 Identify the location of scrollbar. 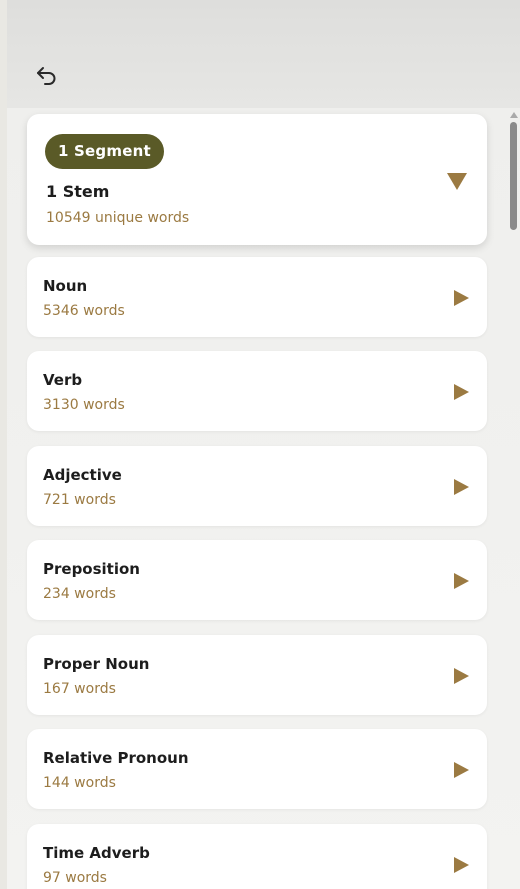
(513, 498).